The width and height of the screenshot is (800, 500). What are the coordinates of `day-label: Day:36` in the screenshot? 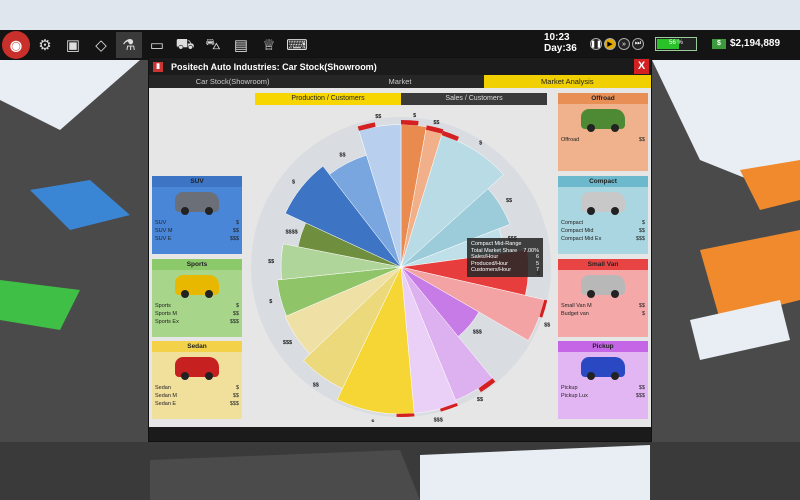 It's located at (560, 48).